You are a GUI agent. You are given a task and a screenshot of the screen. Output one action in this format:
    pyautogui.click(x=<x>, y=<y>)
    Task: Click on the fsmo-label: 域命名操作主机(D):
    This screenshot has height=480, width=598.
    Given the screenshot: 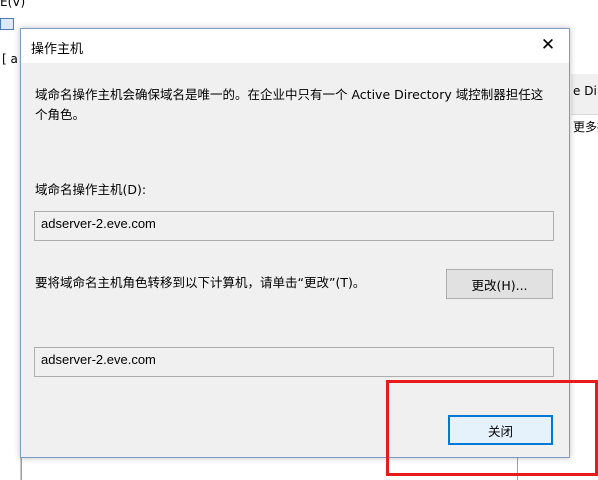 What is the action you would take?
    pyautogui.click(x=91, y=189)
    